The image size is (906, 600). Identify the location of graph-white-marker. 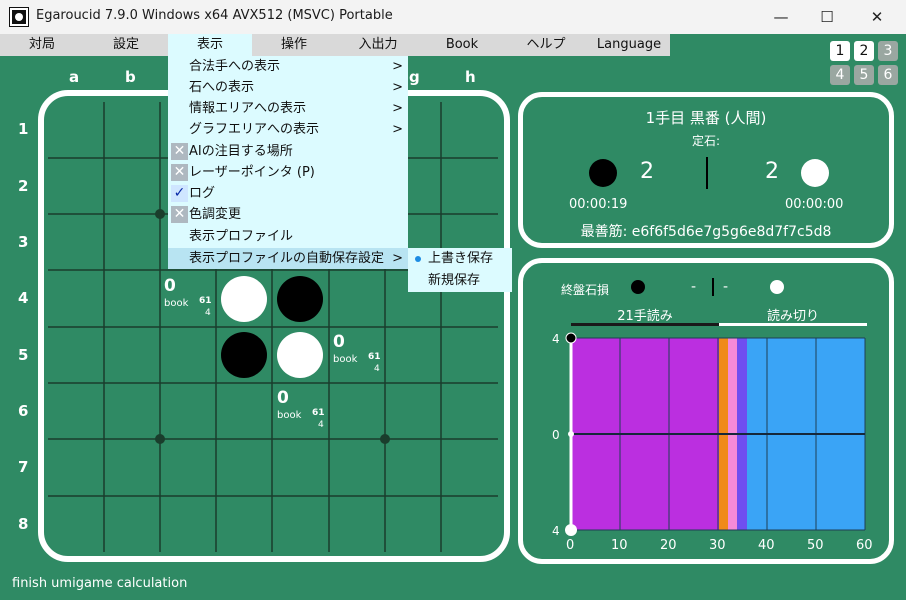
(571, 530).